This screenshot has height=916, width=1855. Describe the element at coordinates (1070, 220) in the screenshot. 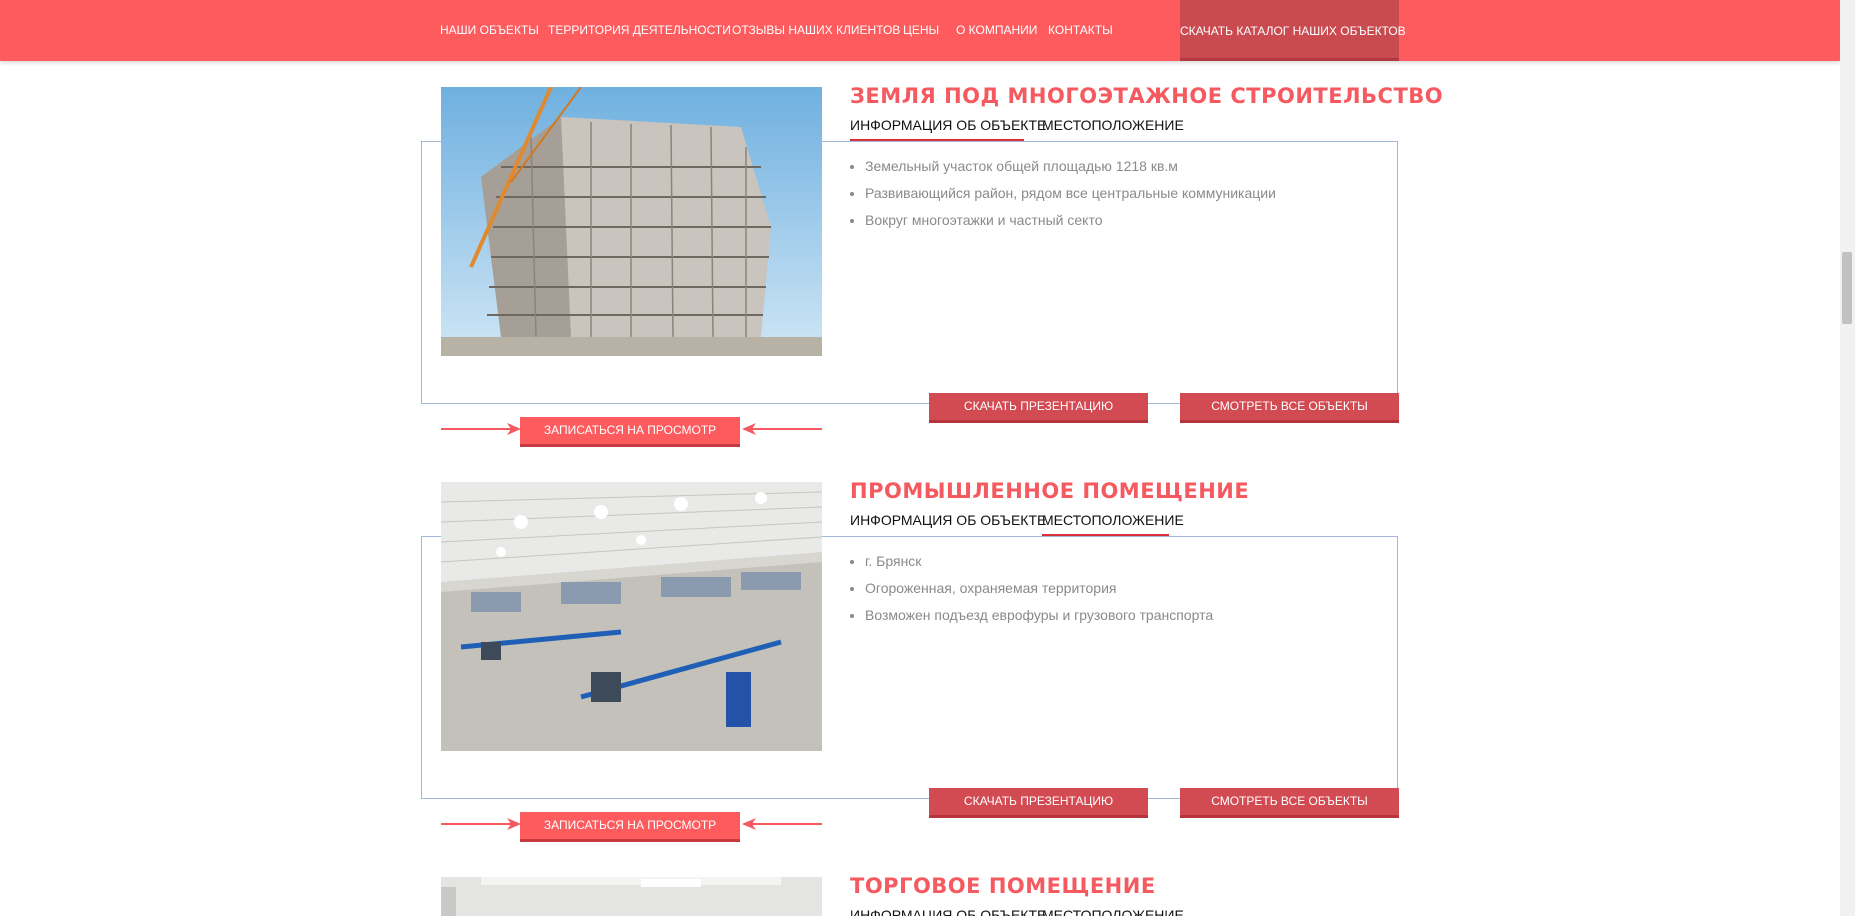

I see `list-item: Вокруг многоэтажки и частный секто` at that location.